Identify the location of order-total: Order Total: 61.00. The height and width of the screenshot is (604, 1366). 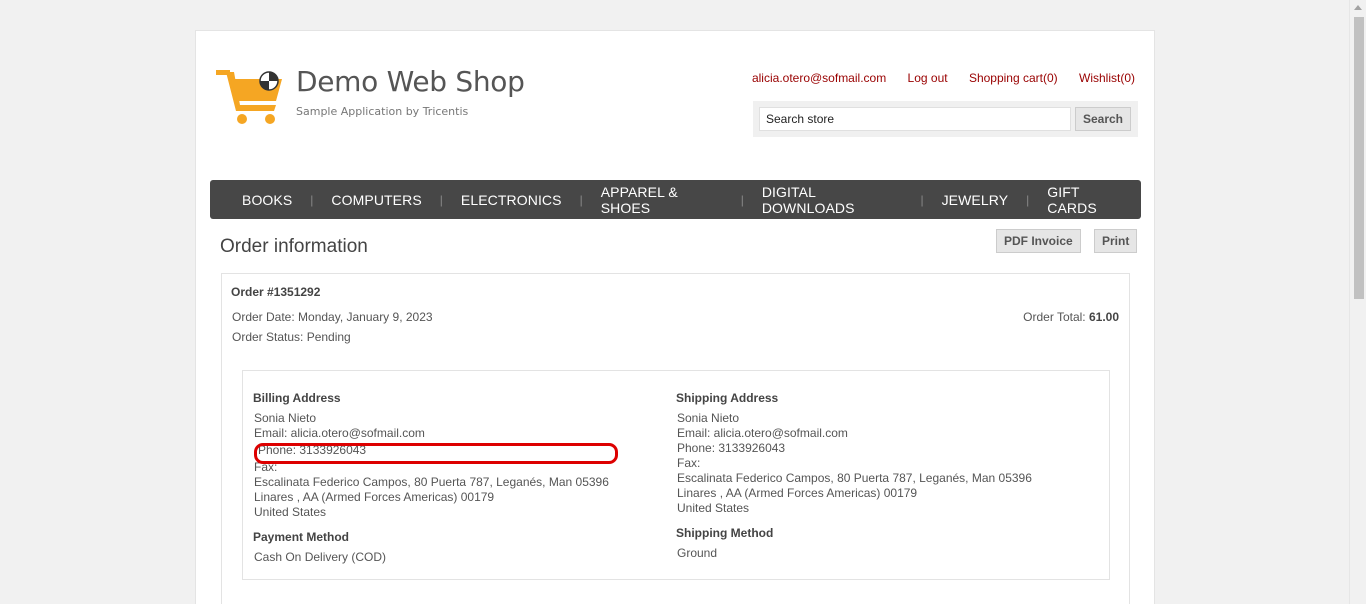
(1071, 317).